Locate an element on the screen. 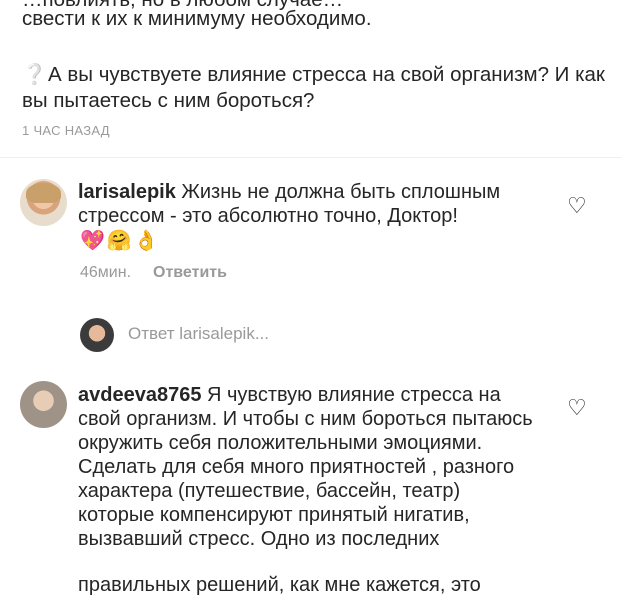 The height and width of the screenshot is (597, 621). comment-username: avdeeva8765 is located at coordinates (139, 395).